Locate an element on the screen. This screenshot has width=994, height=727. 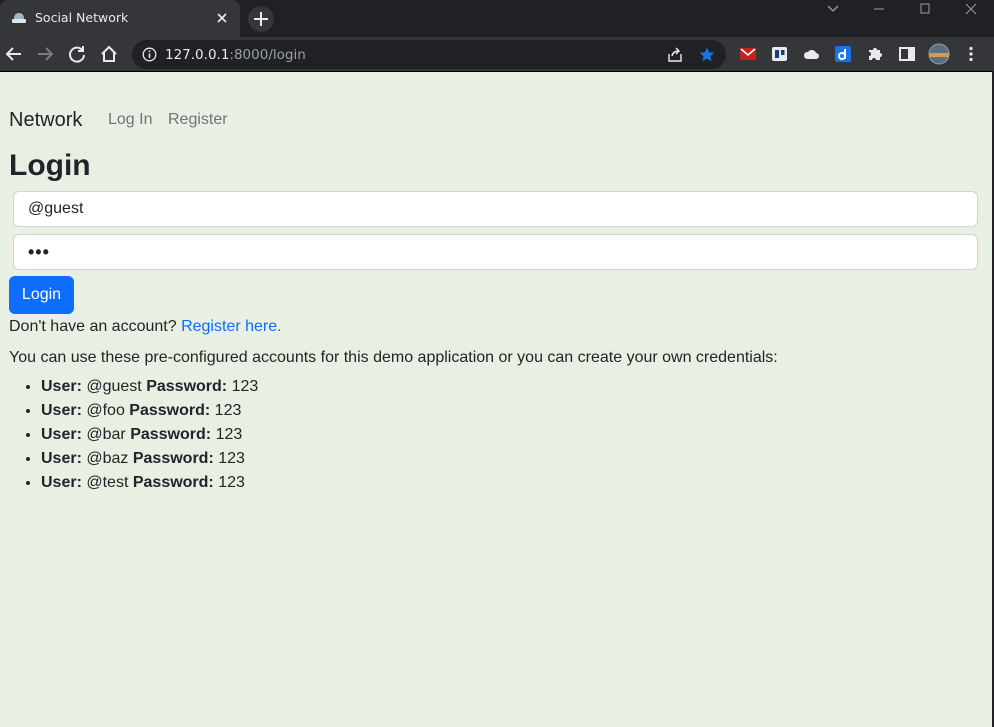
chevron-down-icon is located at coordinates (833, 8).